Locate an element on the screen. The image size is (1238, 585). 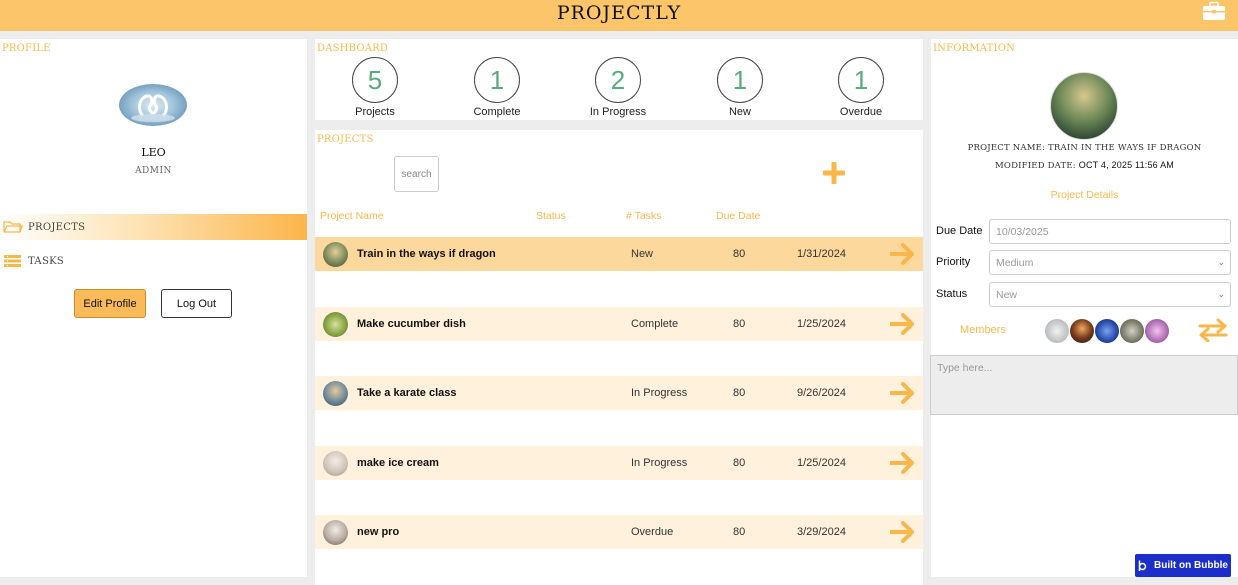
information-section-title: INFORMATION is located at coordinates (974, 48).